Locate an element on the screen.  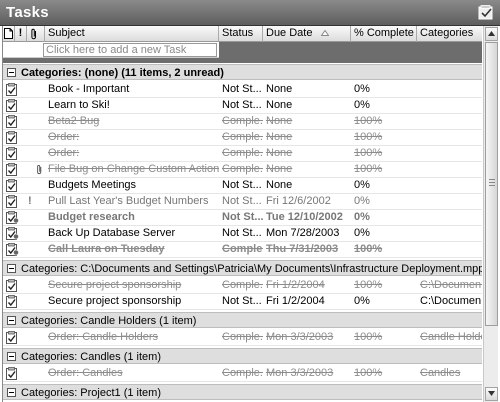
column-header-importance: ! is located at coordinates (21, 34).